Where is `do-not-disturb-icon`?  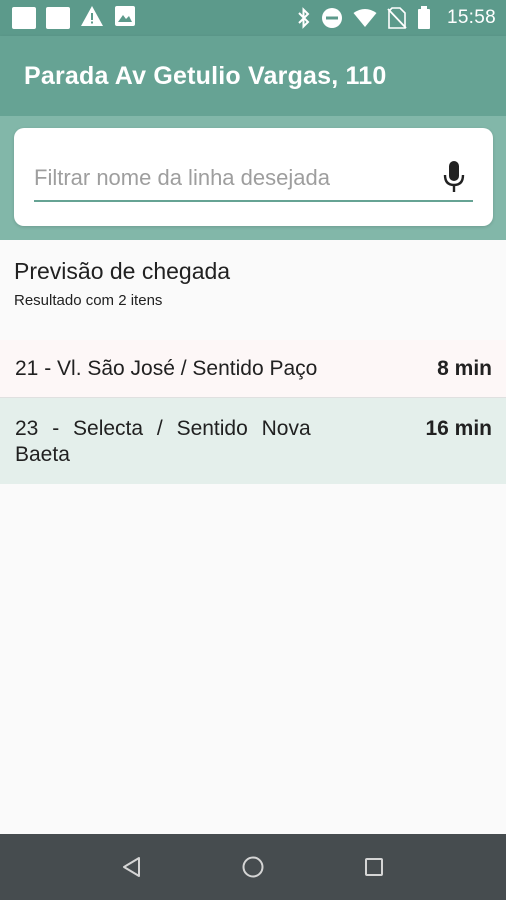
do-not-disturb-icon is located at coordinates (332, 18).